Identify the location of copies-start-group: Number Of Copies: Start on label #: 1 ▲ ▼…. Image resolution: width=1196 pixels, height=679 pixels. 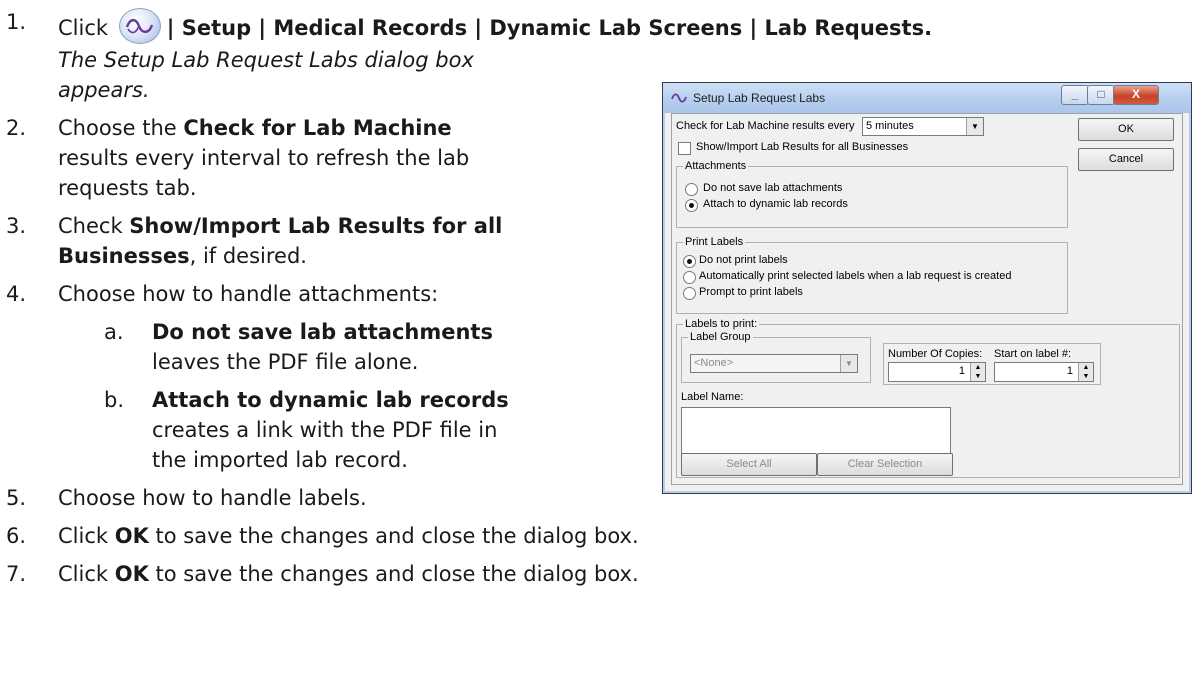
(992, 364).